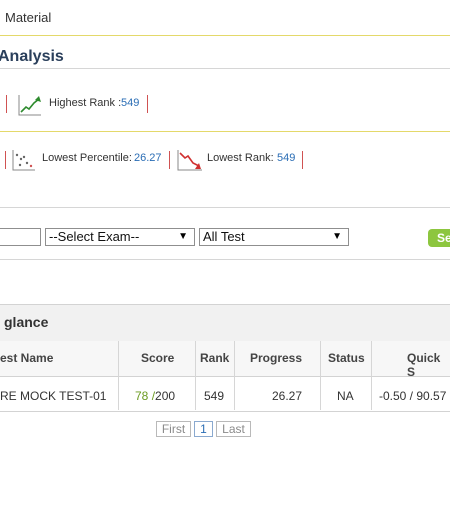 This screenshot has height=525, width=450. What do you see at coordinates (94, 236) in the screenshot?
I see `exam-select-value: --Select Exam--` at bounding box center [94, 236].